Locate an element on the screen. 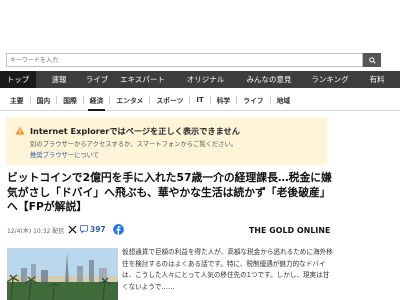 The height and width of the screenshot is (300, 400). search-icon is located at coordinates (372, 60).